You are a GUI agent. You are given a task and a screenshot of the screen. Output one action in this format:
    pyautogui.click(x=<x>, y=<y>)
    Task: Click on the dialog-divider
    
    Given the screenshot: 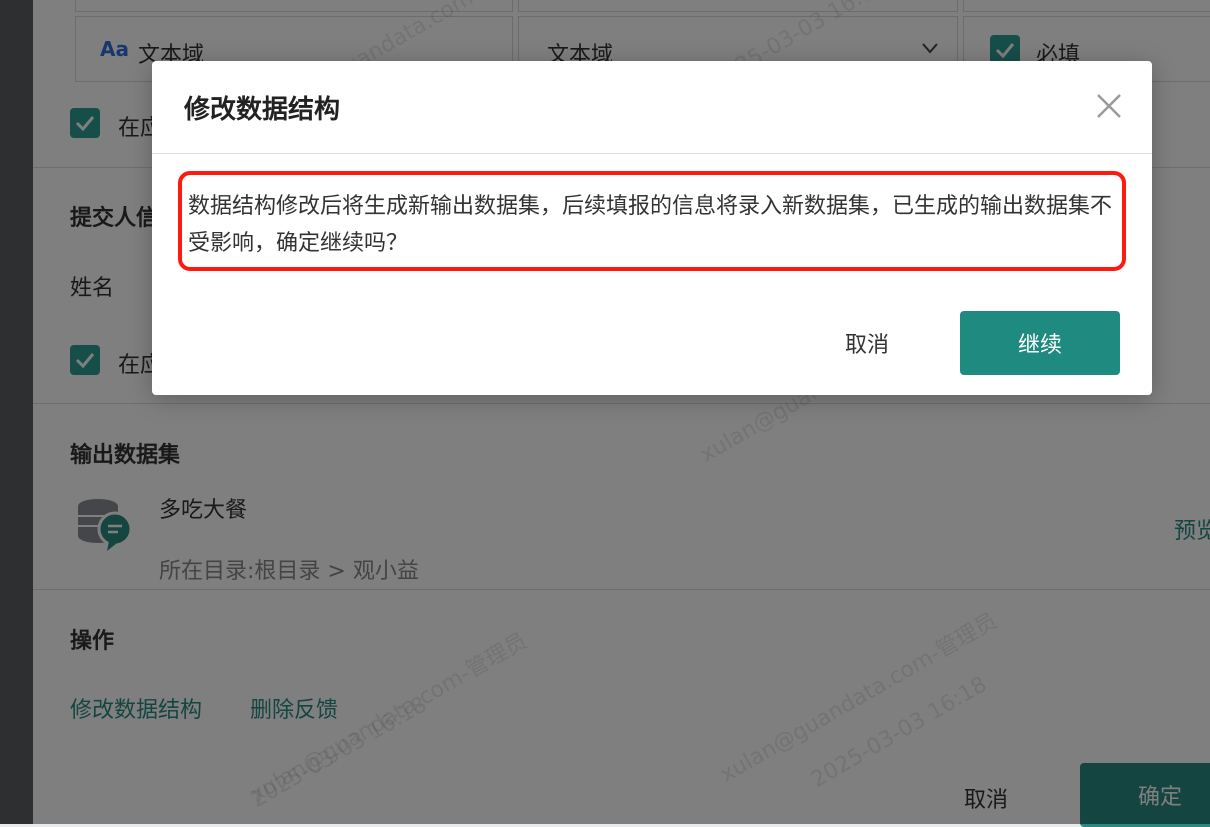 What is the action you would take?
    pyautogui.click(x=652, y=153)
    